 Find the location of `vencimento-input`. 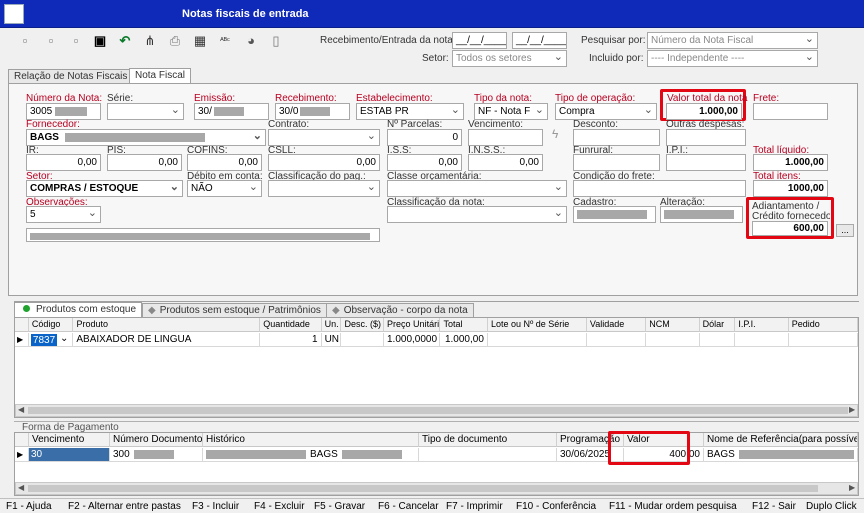

vencimento-input is located at coordinates (505, 137).